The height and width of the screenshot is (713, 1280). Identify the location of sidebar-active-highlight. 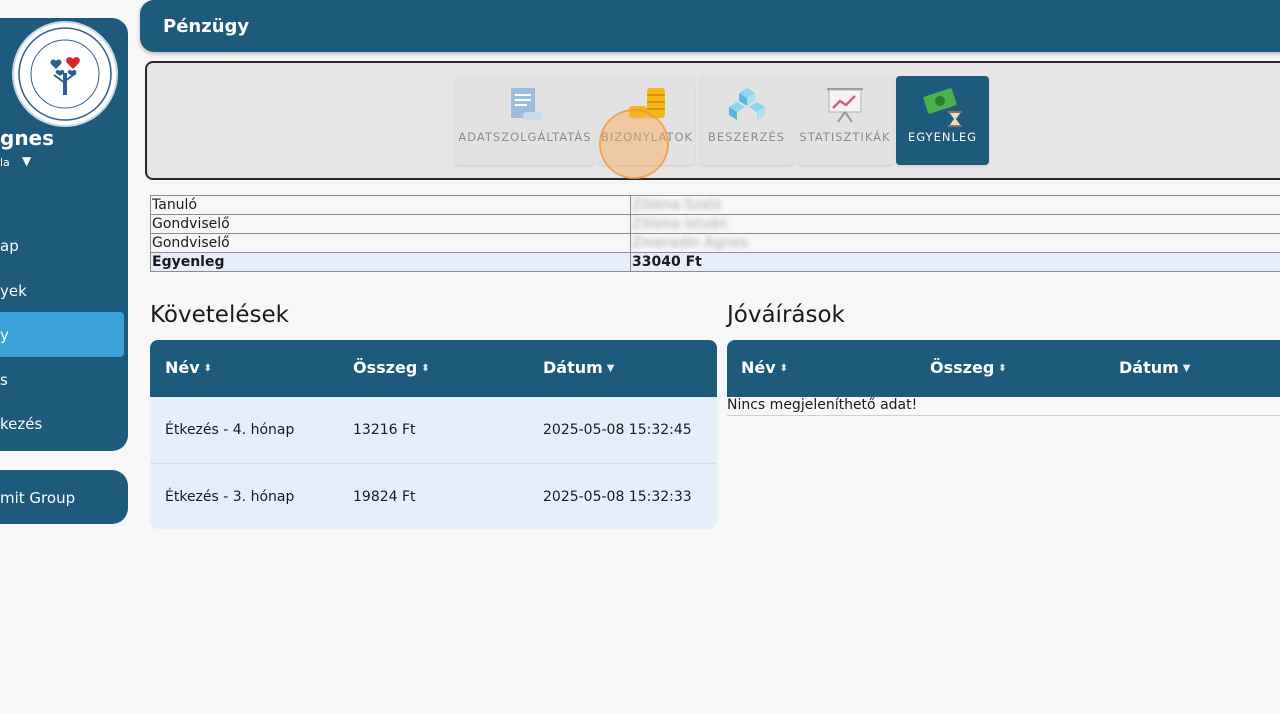
(62, 334).